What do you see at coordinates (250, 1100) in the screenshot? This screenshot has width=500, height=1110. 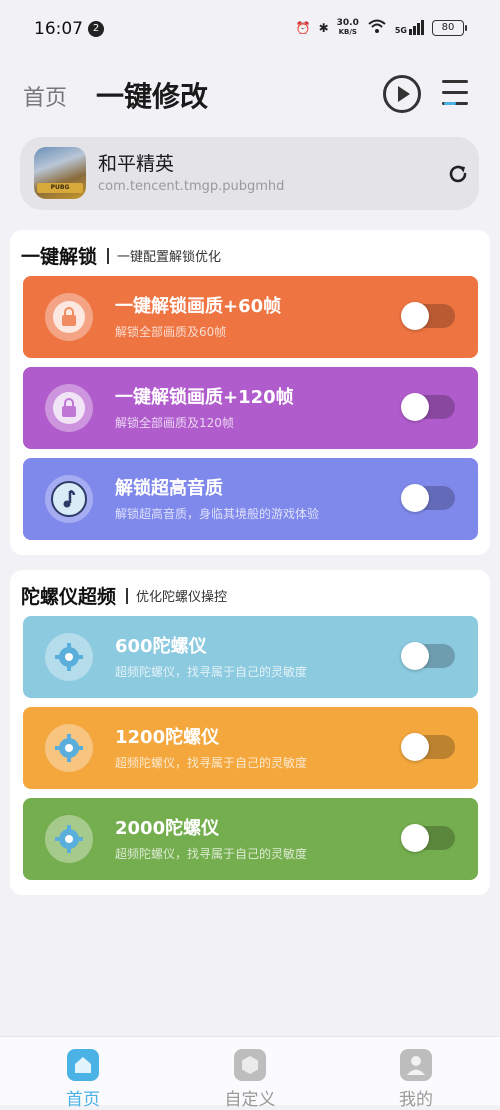 I see `nav-label: 自定义` at bounding box center [250, 1100].